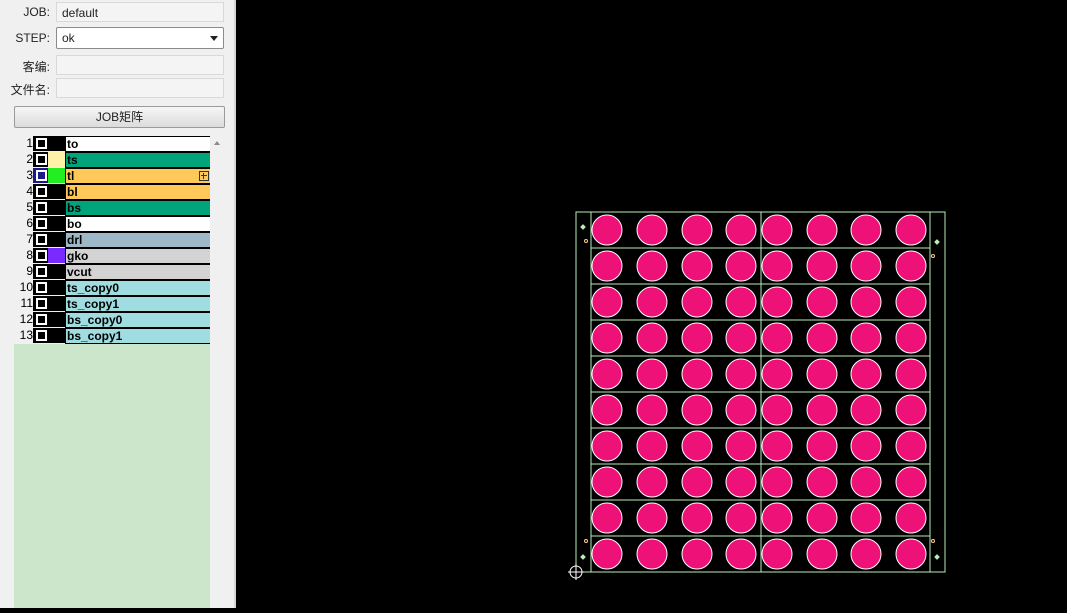 The image size is (1067, 613). I want to click on step-select-value: ok, so click(68, 38).